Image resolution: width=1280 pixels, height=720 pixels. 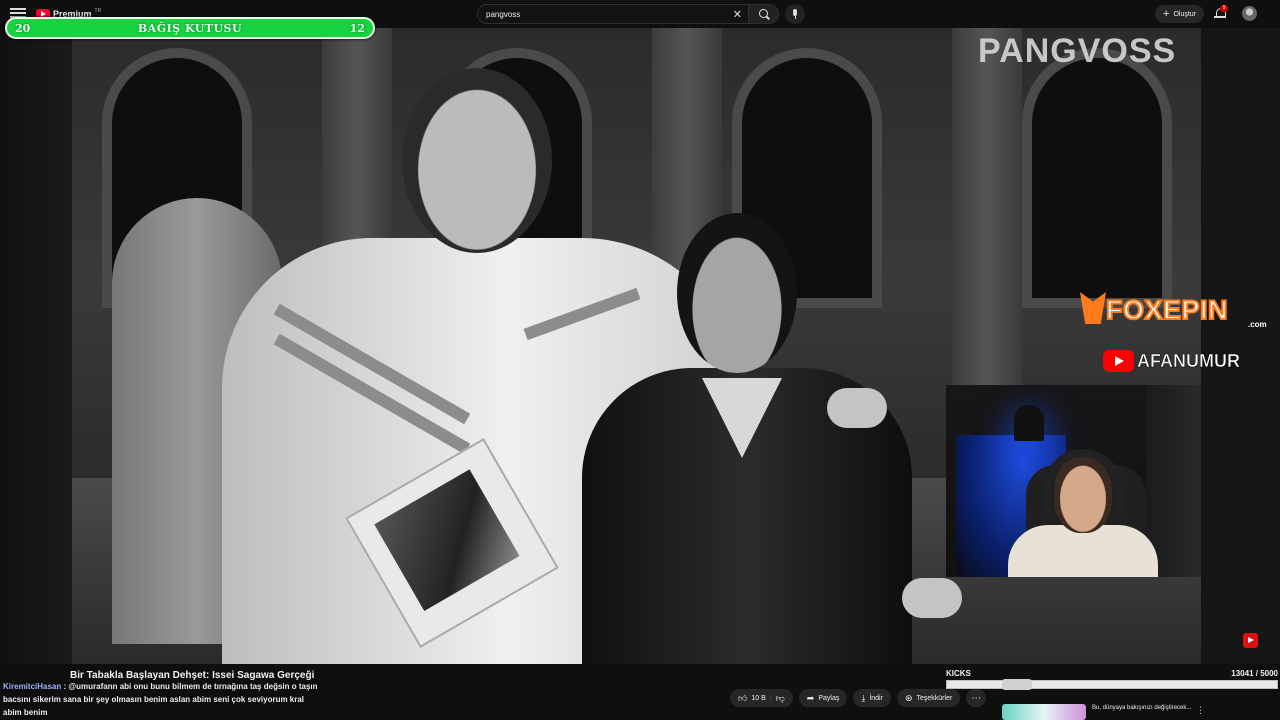 I want to click on kicks-progress-bar, so click(x=1112, y=684).